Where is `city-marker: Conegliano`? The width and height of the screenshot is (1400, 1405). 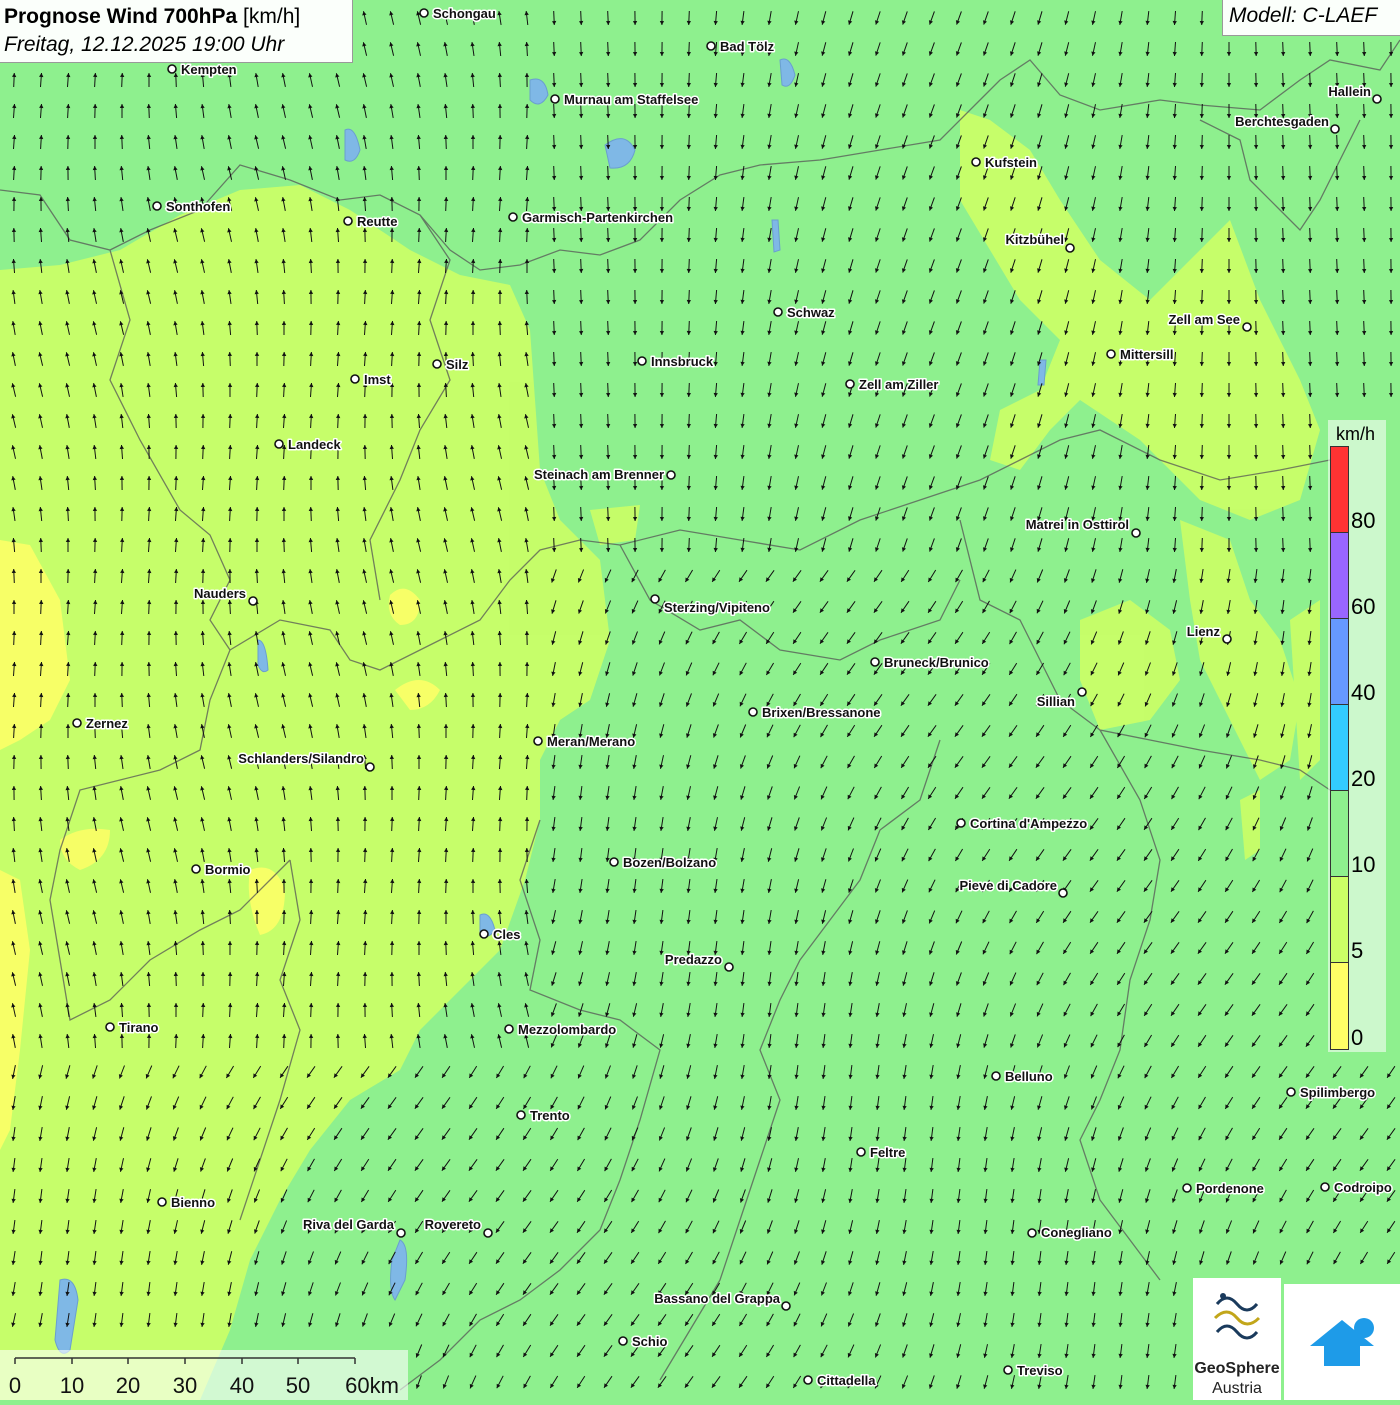
city-marker: Conegliano is located at coordinates (1070, 1232).